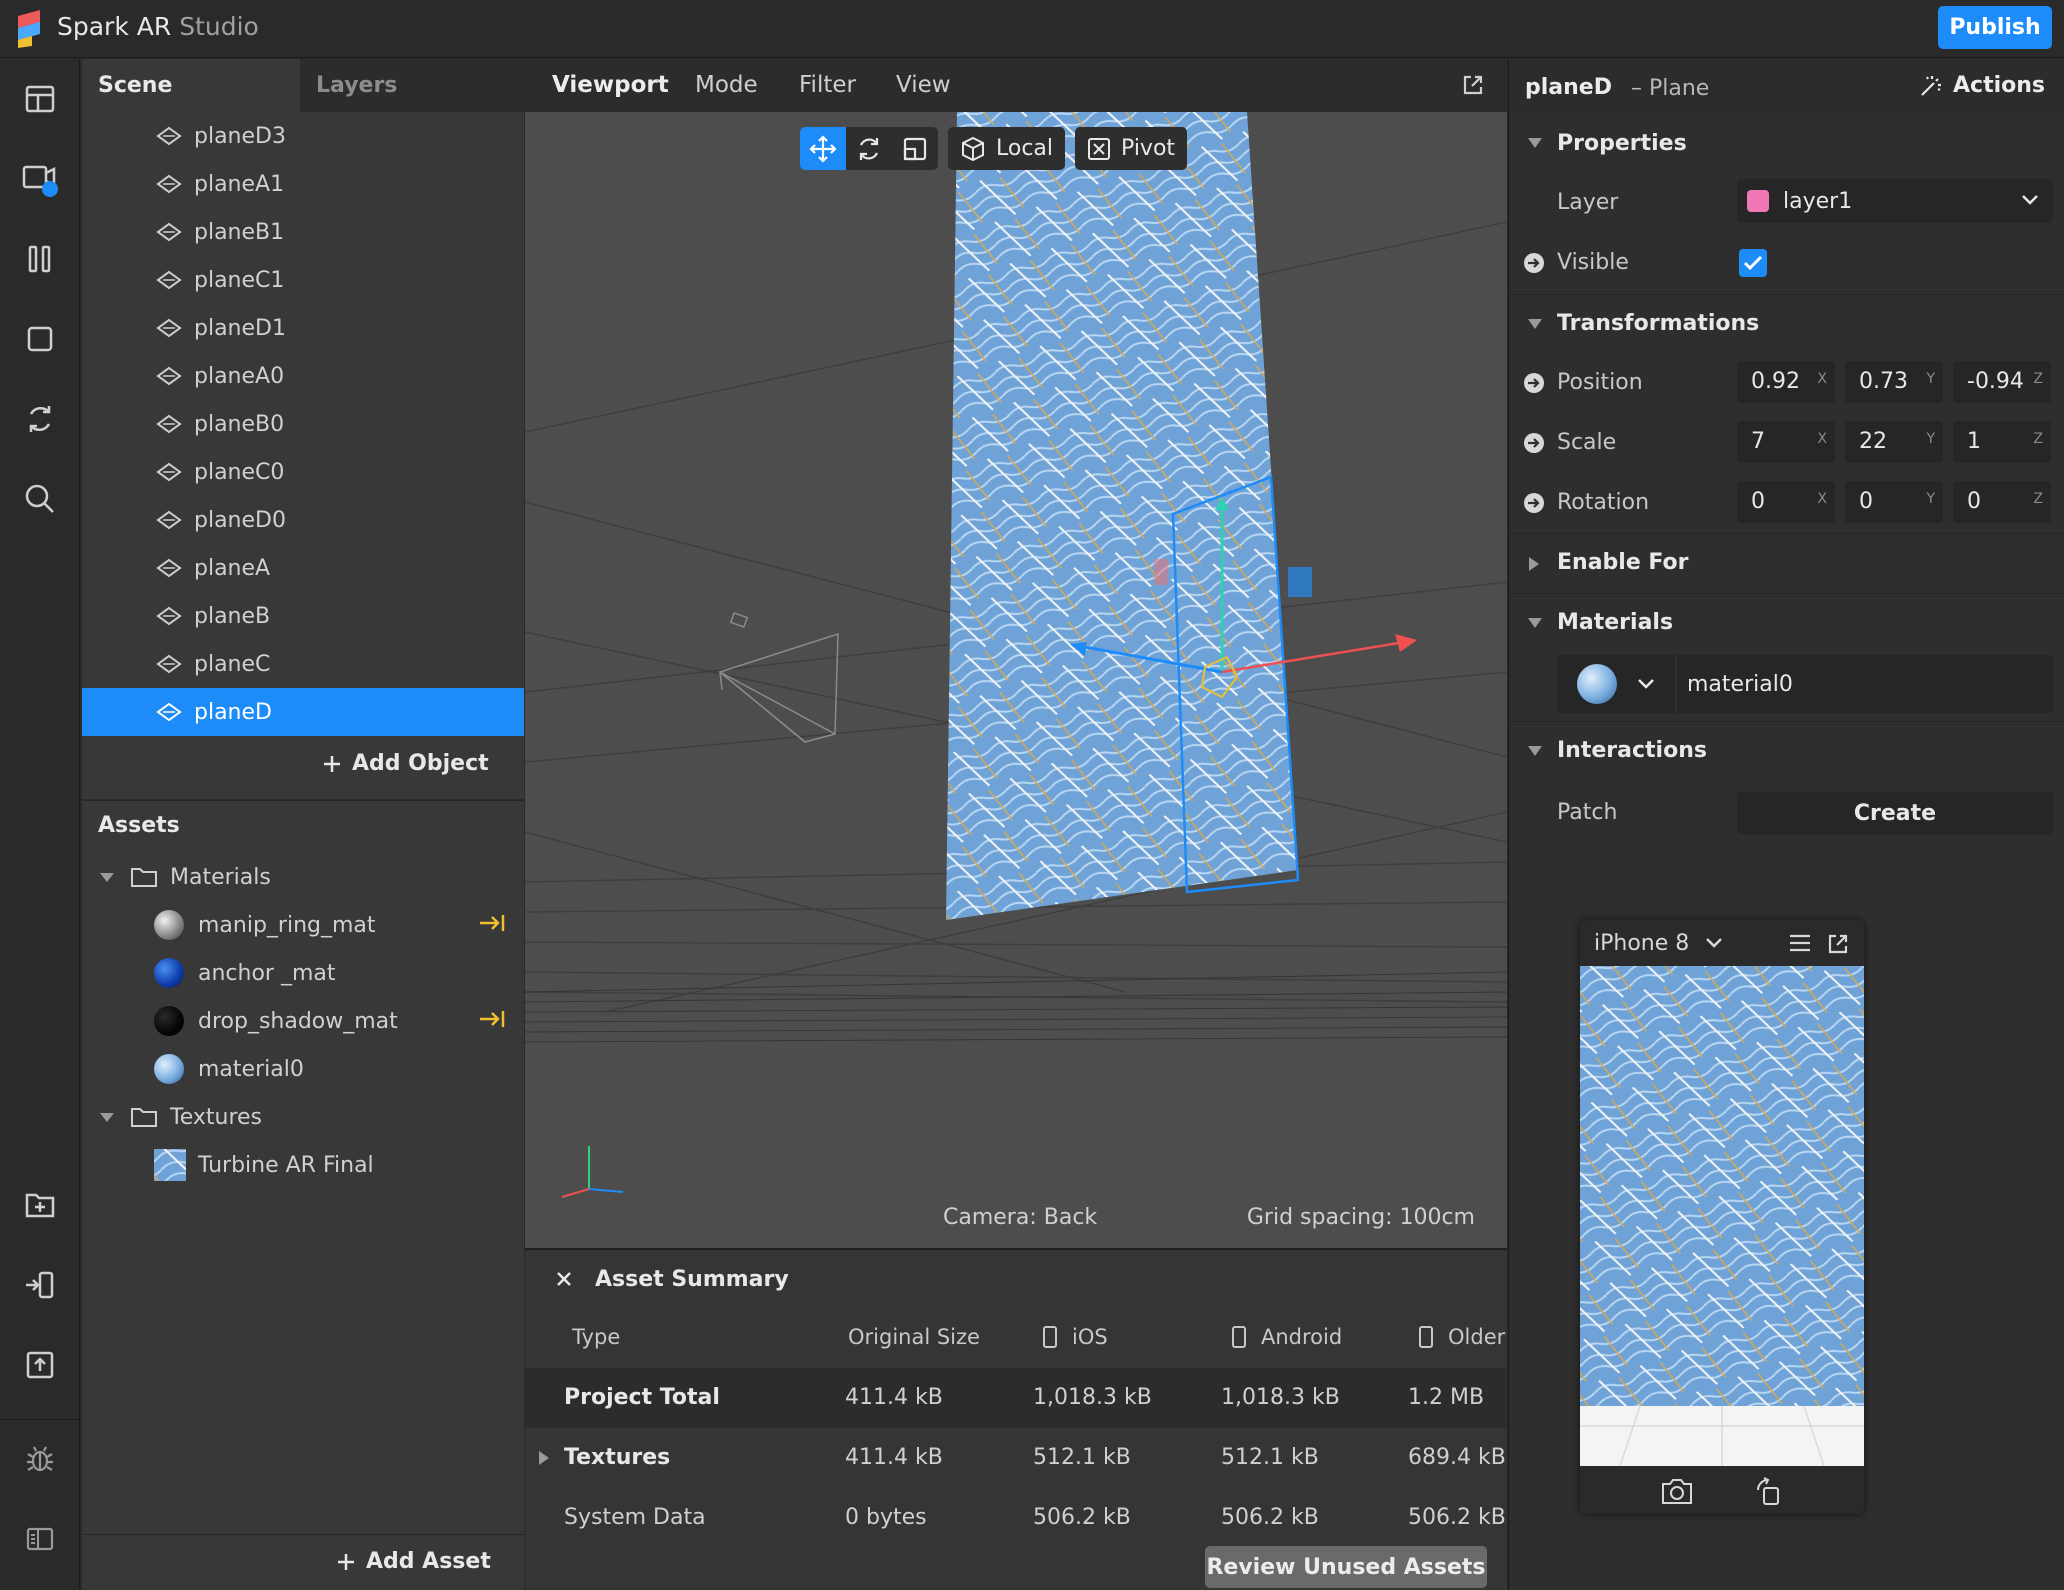  I want to click on material-name-field: material0, so click(1865, 684).